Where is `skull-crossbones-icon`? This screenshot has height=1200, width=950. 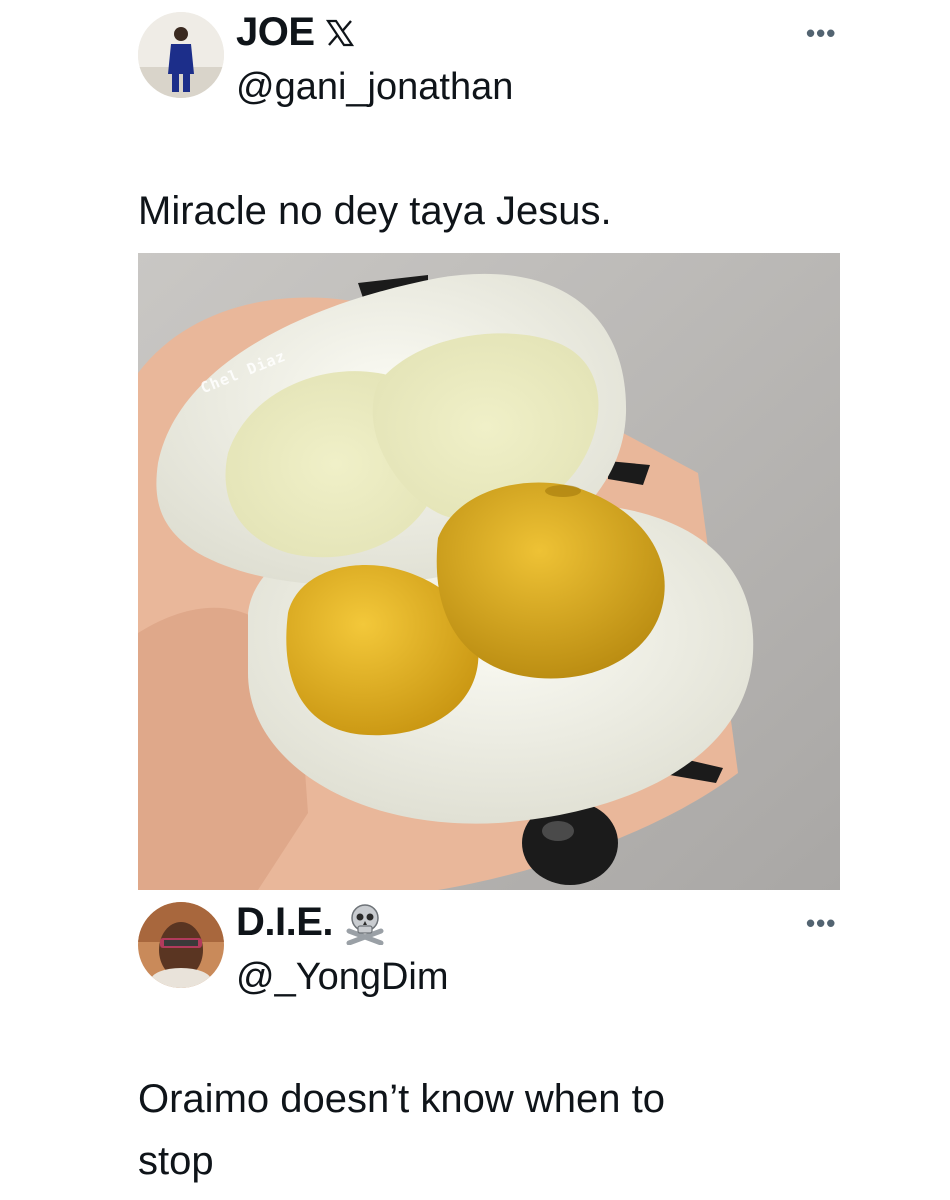 skull-crossbones-icon is located at coordinates (365, 923).